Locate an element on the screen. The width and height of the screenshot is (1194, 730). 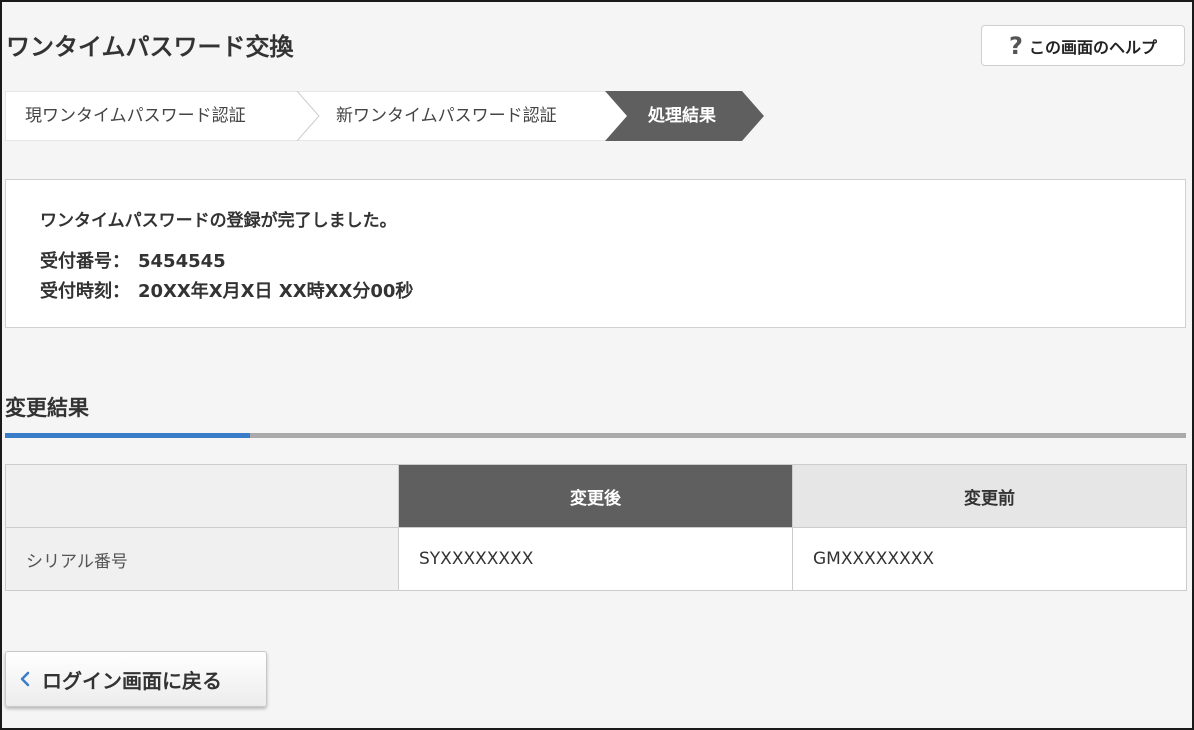
receipt-time-label: 受付時刻： is located at coordinates (85, 291).